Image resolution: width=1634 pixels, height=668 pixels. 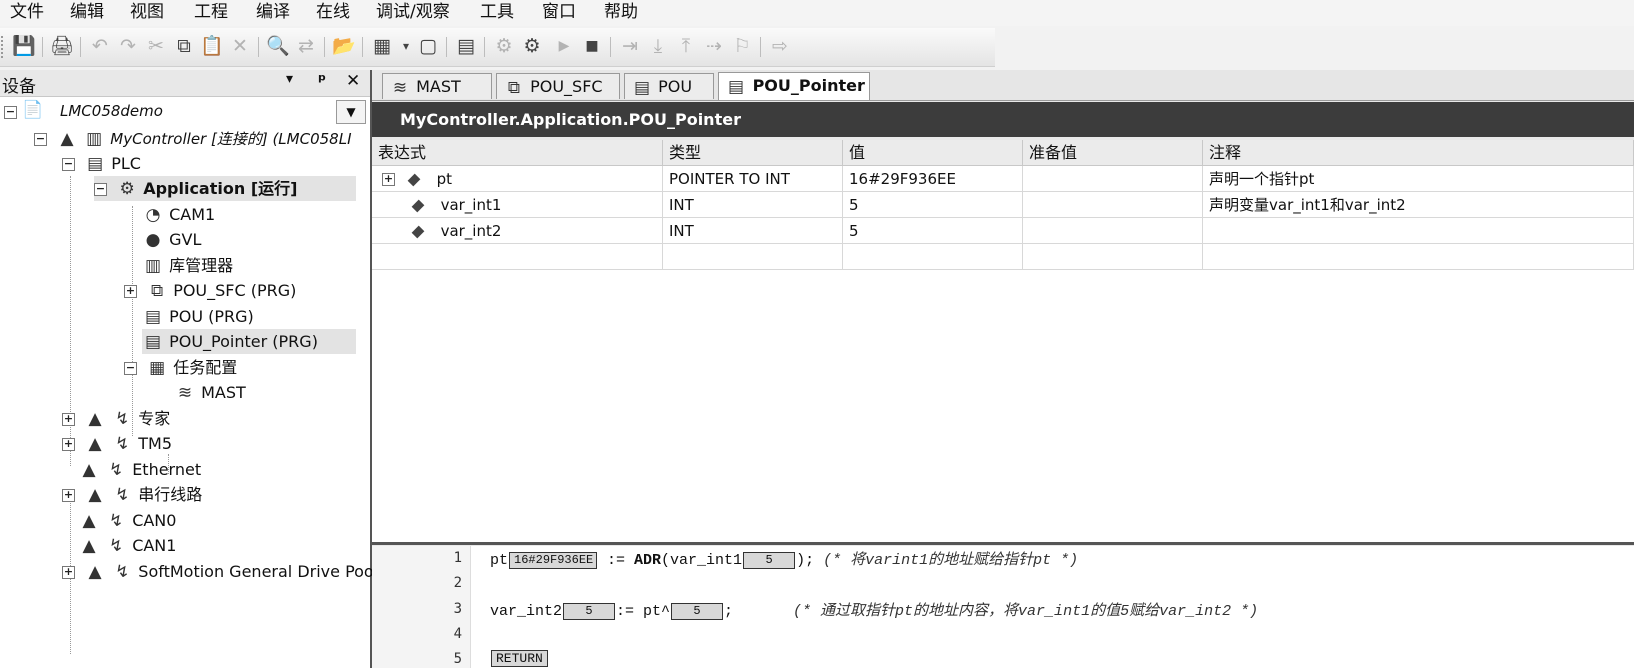 What do you see at coordinates (413, 12) in the screenshot?
I see `menu-debug: 调试/观察` at bounding box center [413, 12].